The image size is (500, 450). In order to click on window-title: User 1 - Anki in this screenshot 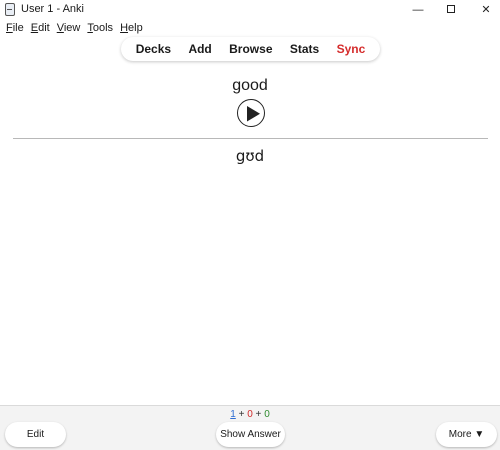, I will do `click(52, 9)`.